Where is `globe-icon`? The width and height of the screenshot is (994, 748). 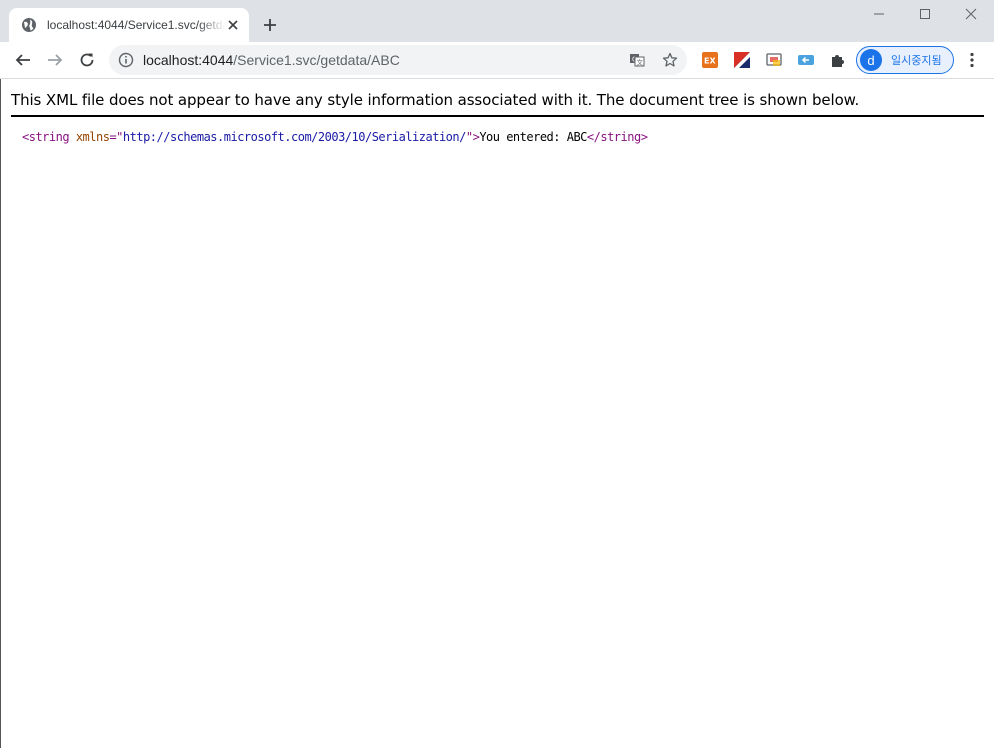 globe-icon is located at coordinates (29, 25).